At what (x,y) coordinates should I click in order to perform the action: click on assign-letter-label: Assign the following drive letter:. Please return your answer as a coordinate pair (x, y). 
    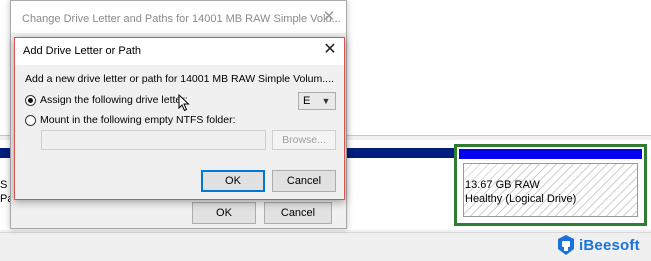
    Looking at the image, I should click on (114, 100).